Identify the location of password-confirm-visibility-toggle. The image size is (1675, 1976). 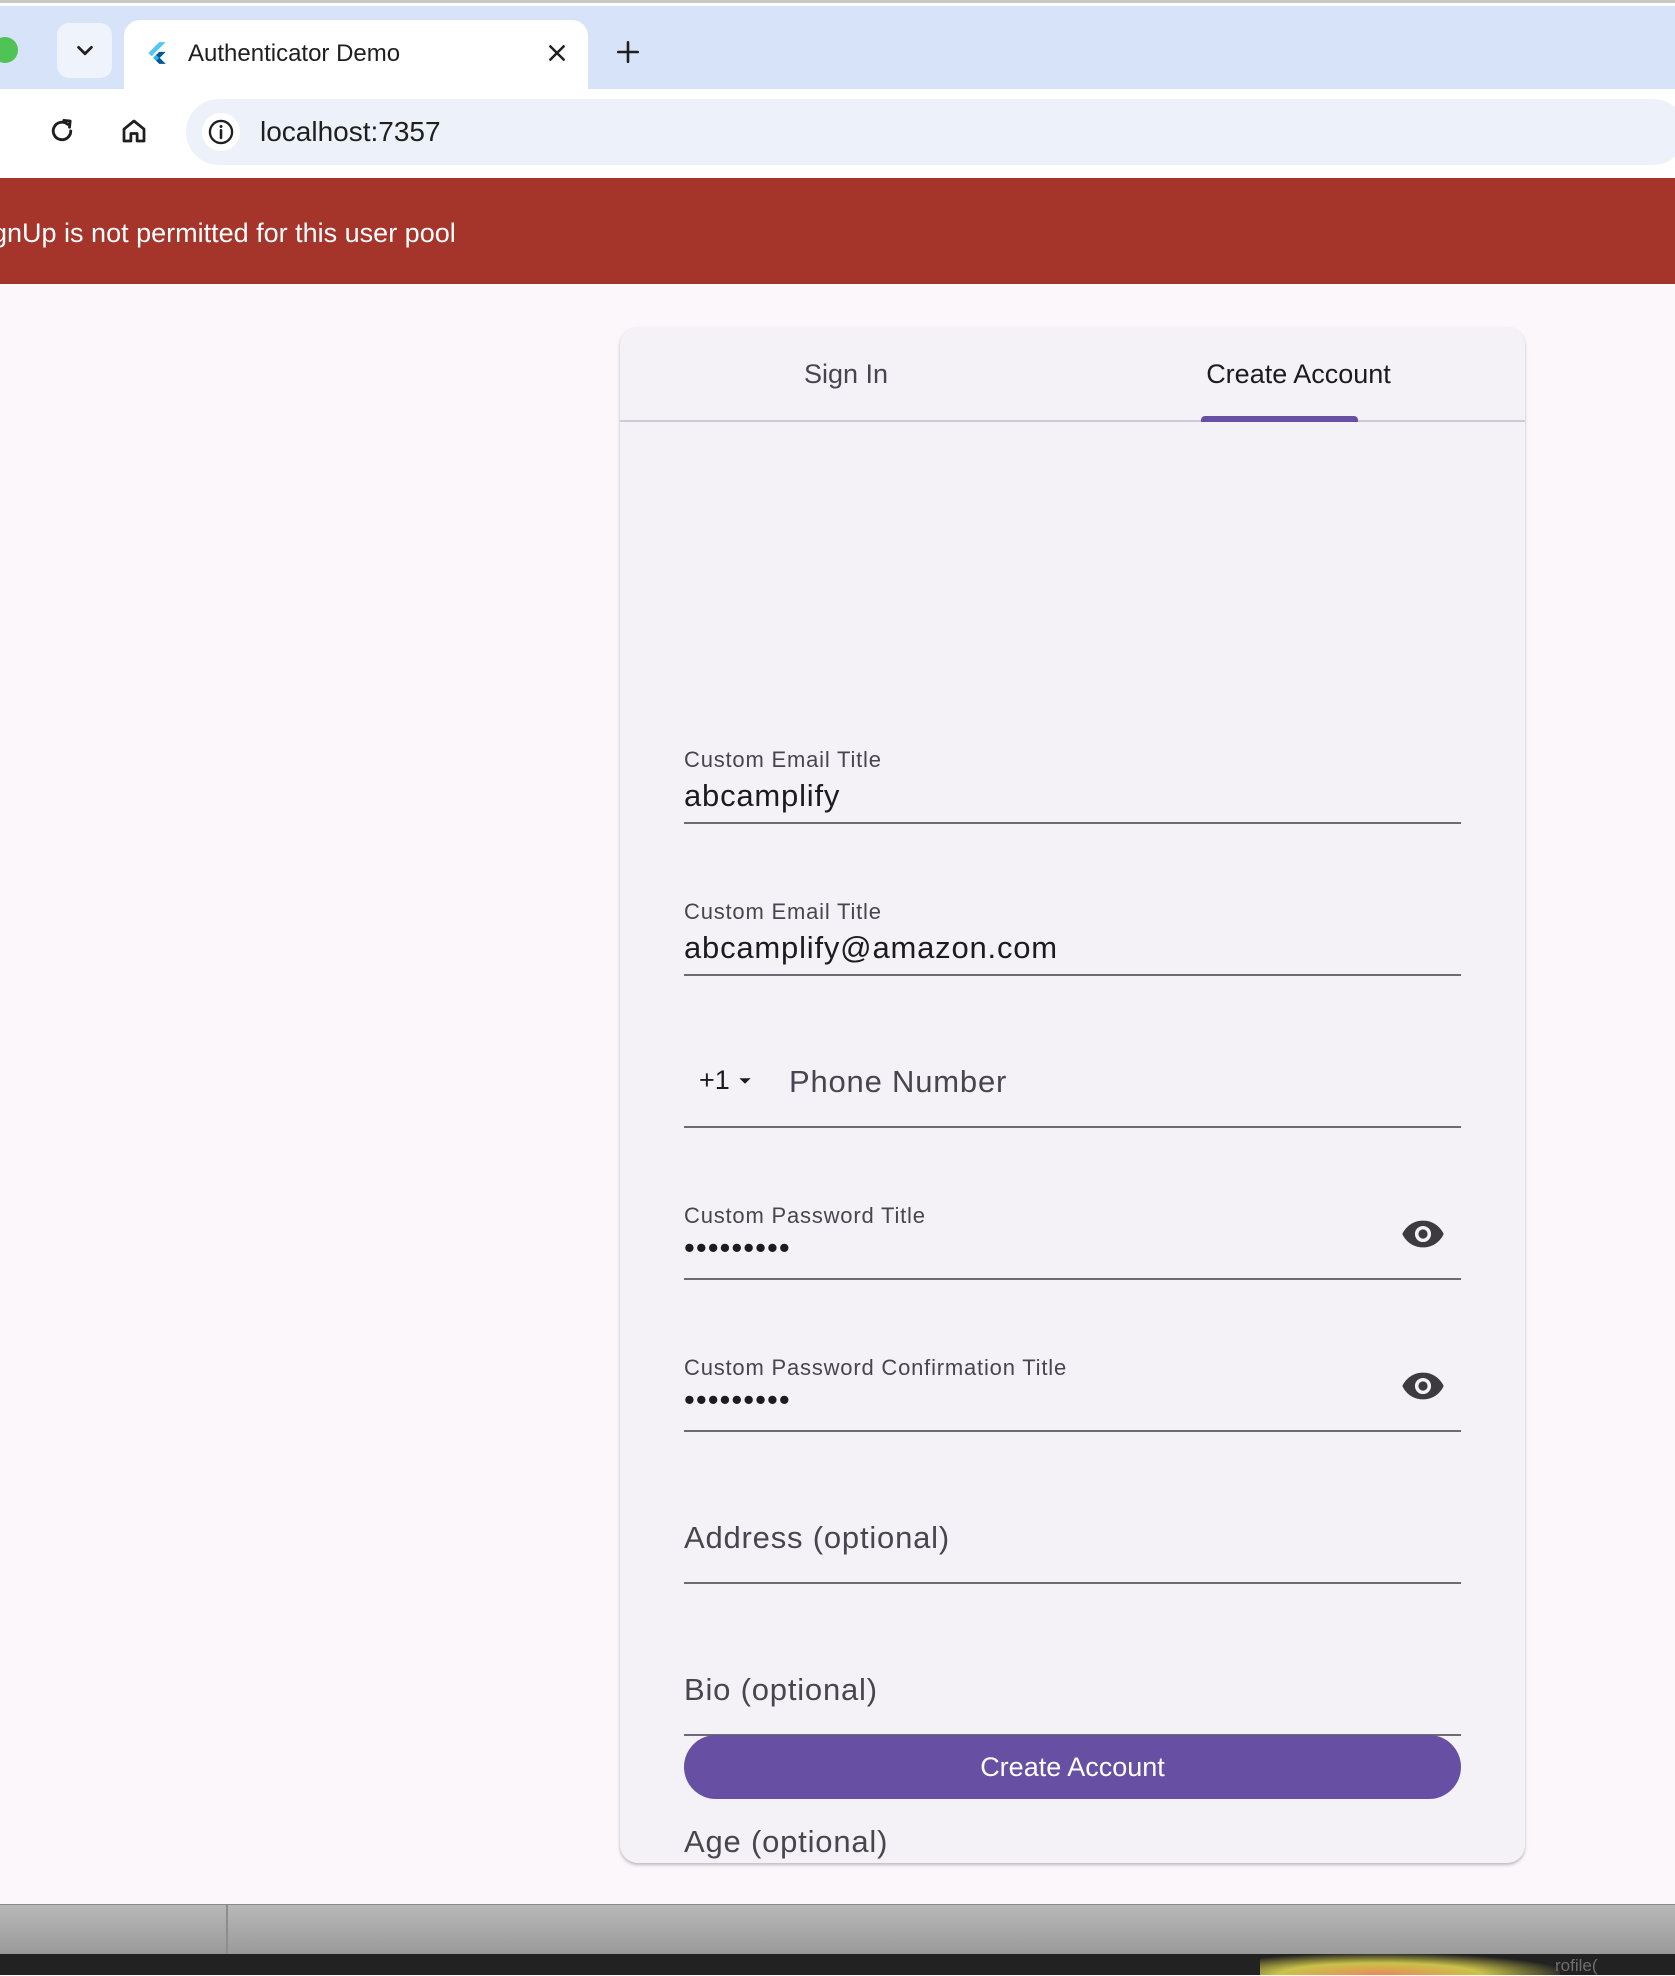
(1423, 1386).